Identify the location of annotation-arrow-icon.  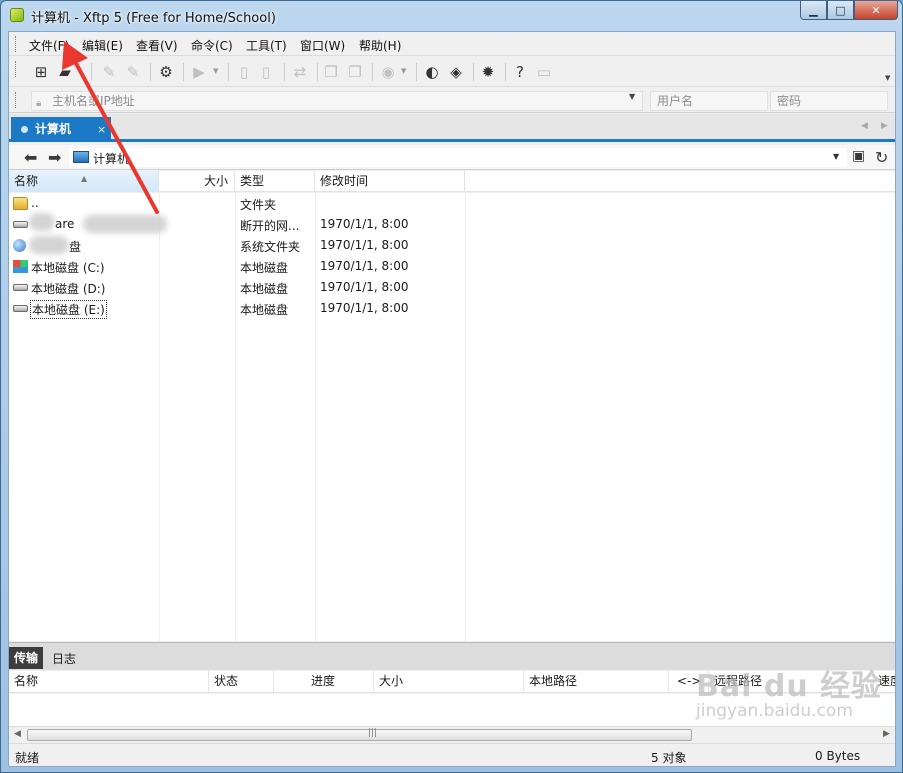
(110, 127).